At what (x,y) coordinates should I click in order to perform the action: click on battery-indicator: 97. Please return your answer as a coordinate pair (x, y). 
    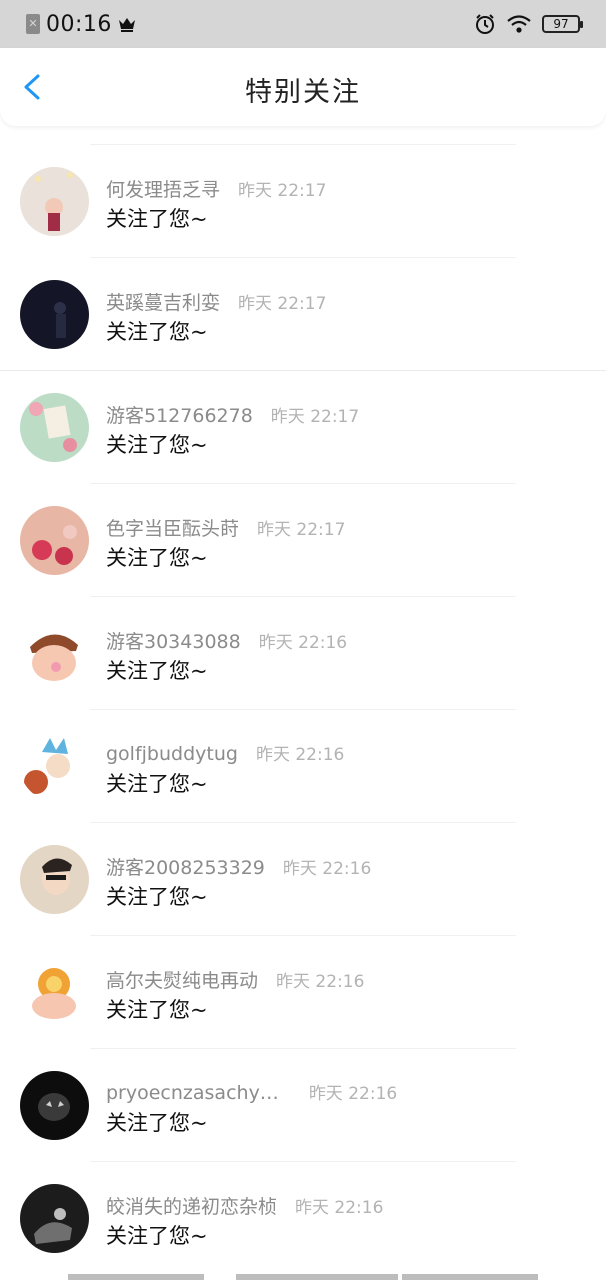
    Looking at the image, I should click on (562, 24).